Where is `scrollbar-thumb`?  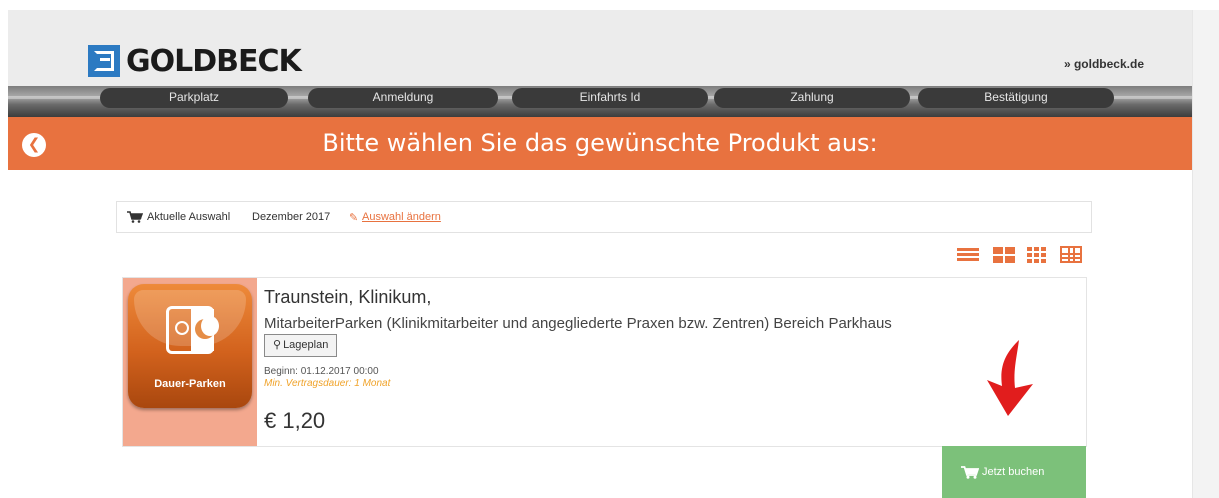 scrollbar-thumb is located at coordinates (1206, 254).